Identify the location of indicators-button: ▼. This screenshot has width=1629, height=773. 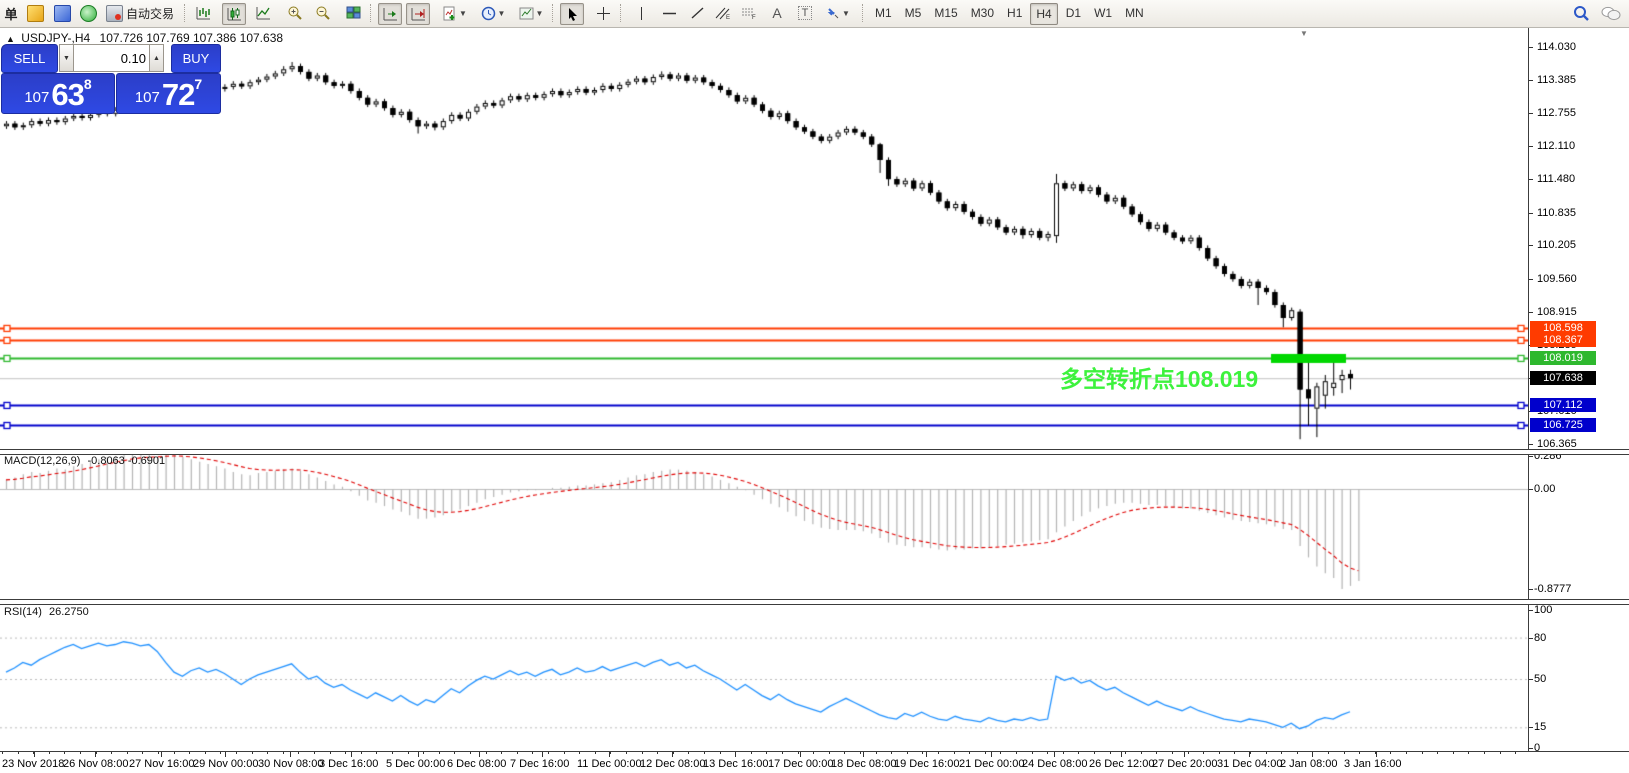
(455, 13).